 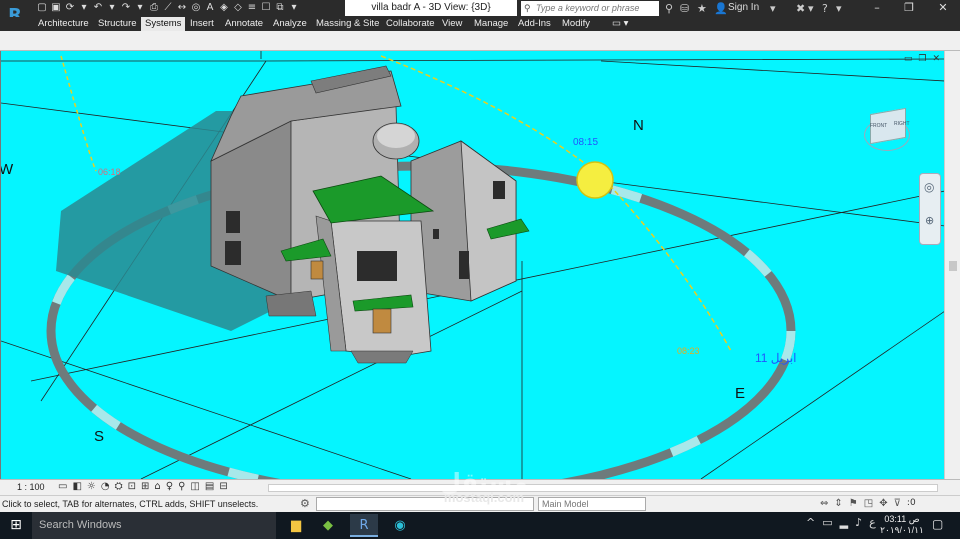 I want to click on network-icon: ▂, so click(x=844, y=522).